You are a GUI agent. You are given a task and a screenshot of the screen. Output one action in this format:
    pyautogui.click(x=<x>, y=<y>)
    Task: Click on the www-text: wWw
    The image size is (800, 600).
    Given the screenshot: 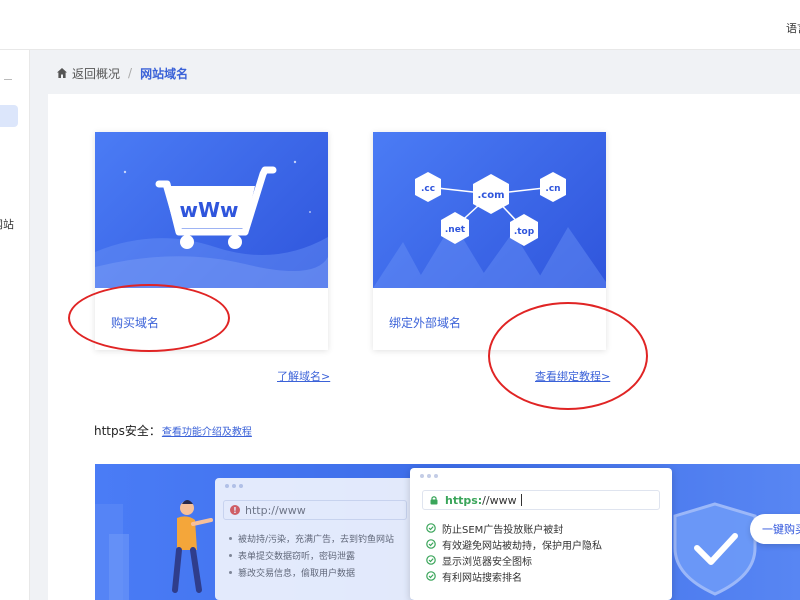 What is the action you would take?
    pyautogui.click(x=208, y=210)
    